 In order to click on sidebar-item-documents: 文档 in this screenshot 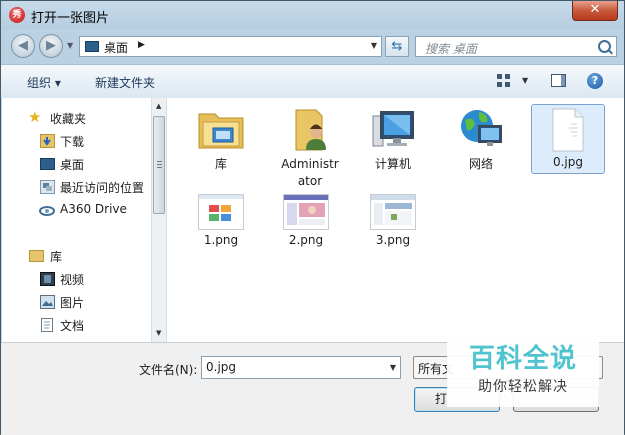, I will do `click(76, 325)`.